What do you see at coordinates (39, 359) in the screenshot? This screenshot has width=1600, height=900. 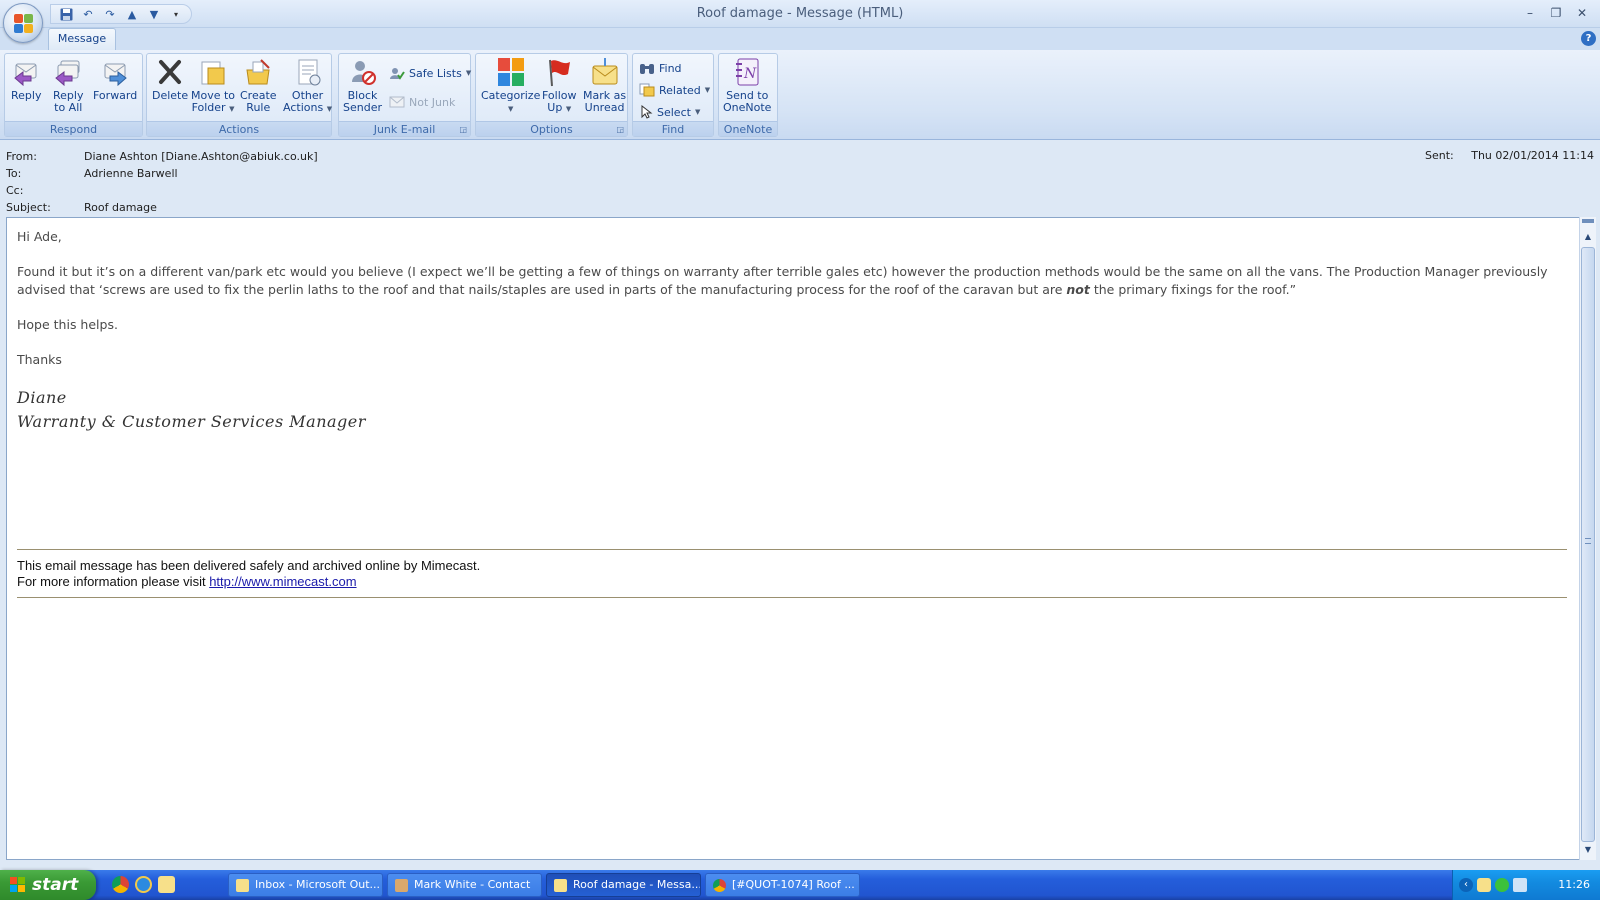 I see `body-paragraph: Thanks` at bounding box center [39, 359].